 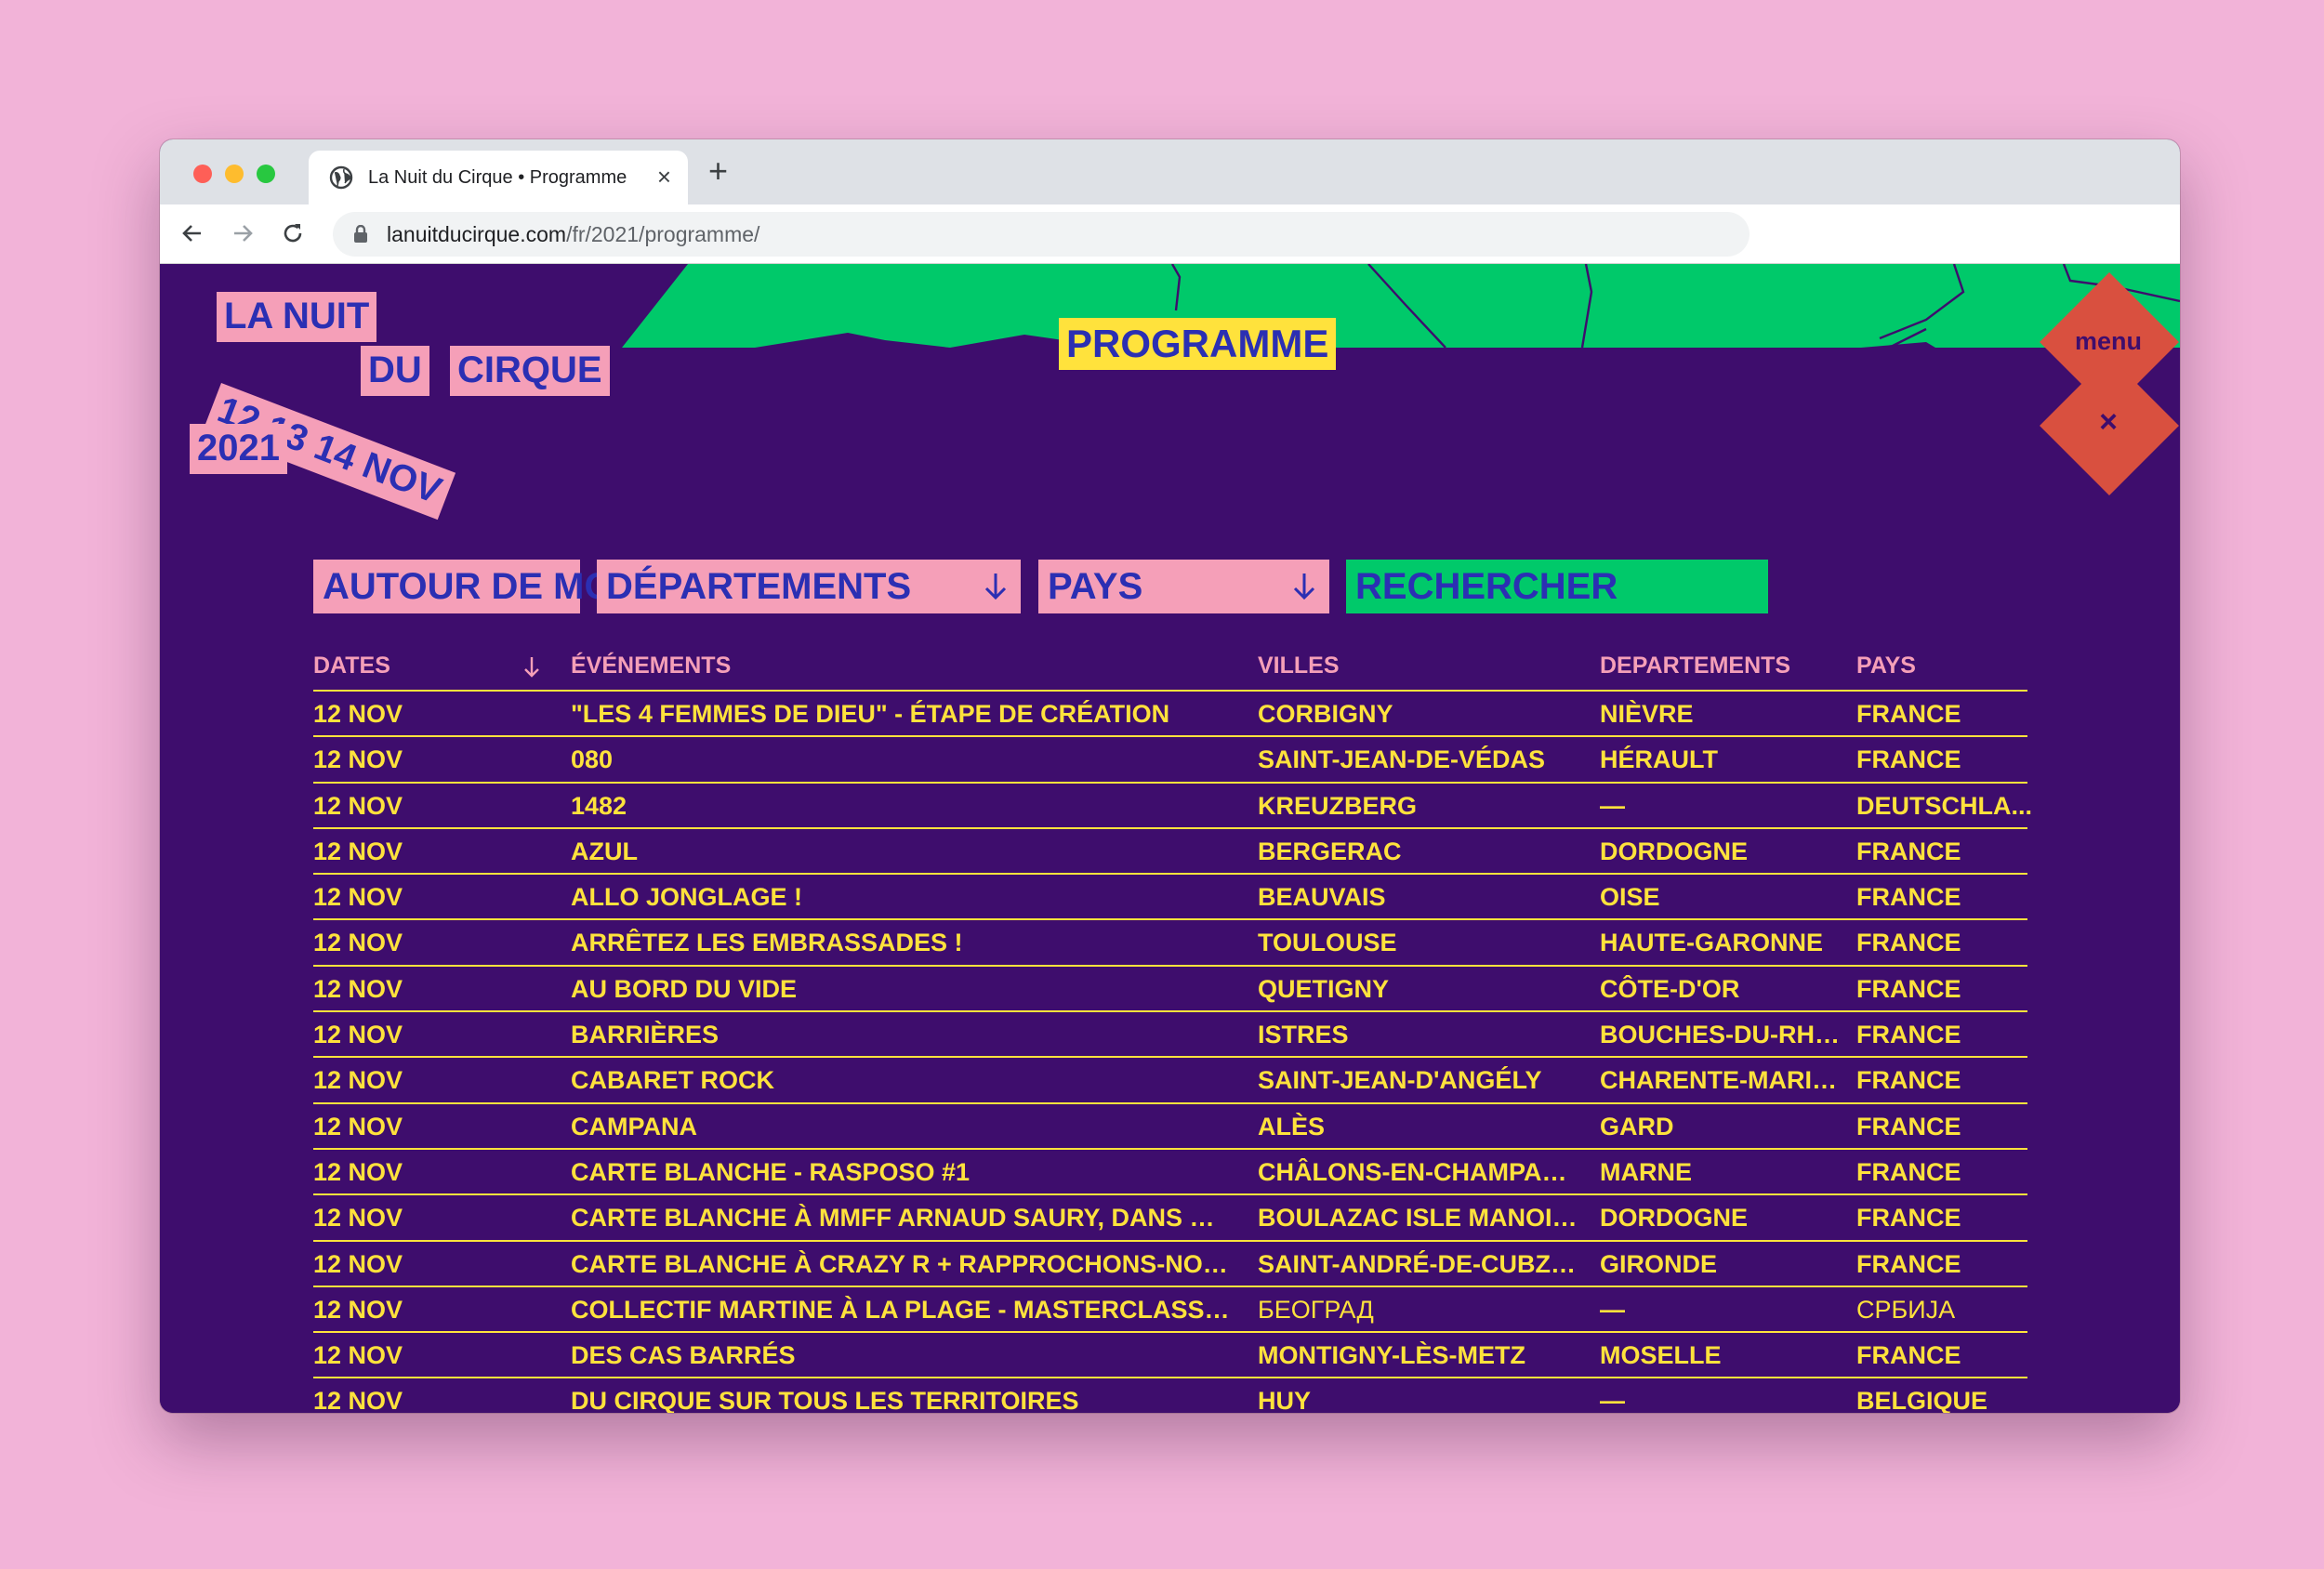 What do you see at coordinates (902, 1400) in the screenshot?
I see `cell-event: DU CIRQUE SUR TOUS LES TERRITOIRES` at bounding box center [902, 1400].